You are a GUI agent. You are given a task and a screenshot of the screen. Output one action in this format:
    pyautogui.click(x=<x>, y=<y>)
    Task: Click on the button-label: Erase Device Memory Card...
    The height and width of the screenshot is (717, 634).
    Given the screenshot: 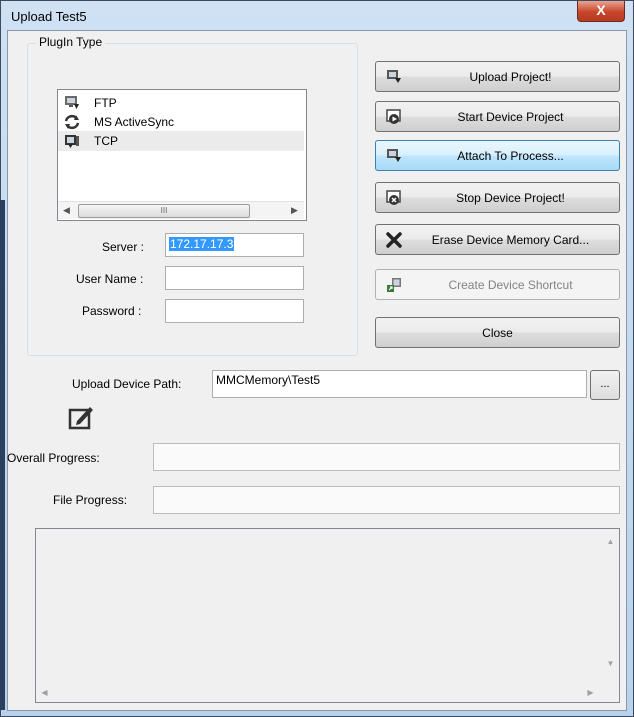 What is the action you would take?
    pyautogui.click(x=510, y=240)
    